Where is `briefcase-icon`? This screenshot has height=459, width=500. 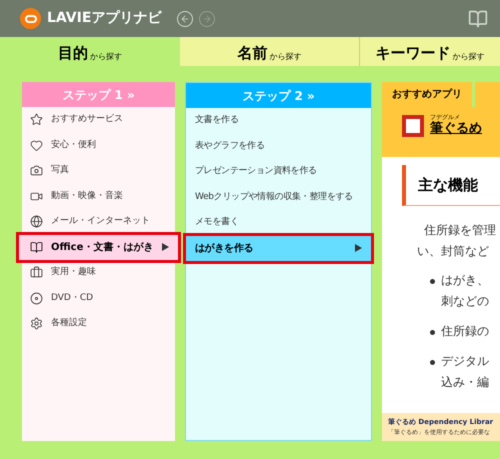
briefcase-icon is located at coordinates (36, 273).